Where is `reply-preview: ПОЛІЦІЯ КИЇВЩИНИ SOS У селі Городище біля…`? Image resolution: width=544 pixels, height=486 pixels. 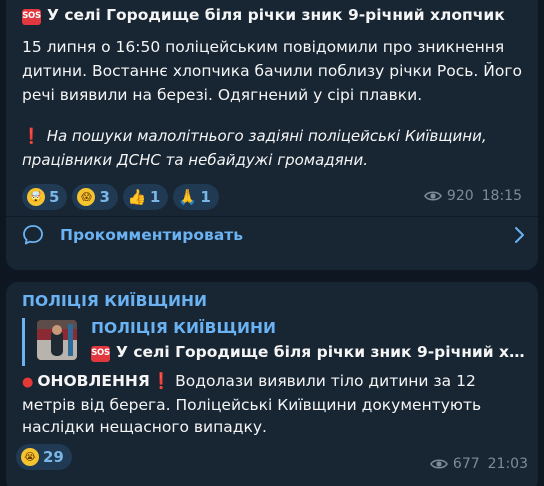
reply-preview: ПОЛІЦІЯ КИЇВЩИНИ SOS У селі Городище біля… is located at coordinates (277, 342).